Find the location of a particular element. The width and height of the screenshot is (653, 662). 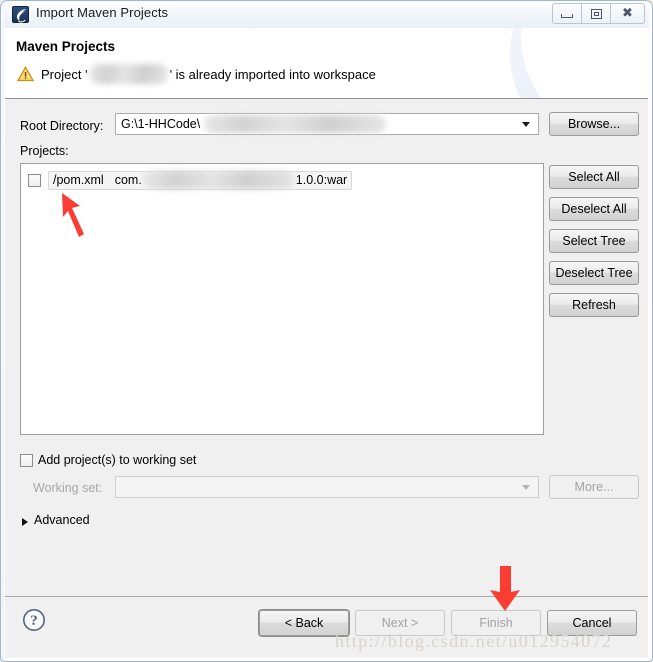

add-to-working-set-label: Add project(s) to working set is located at coordinates (117, 460).